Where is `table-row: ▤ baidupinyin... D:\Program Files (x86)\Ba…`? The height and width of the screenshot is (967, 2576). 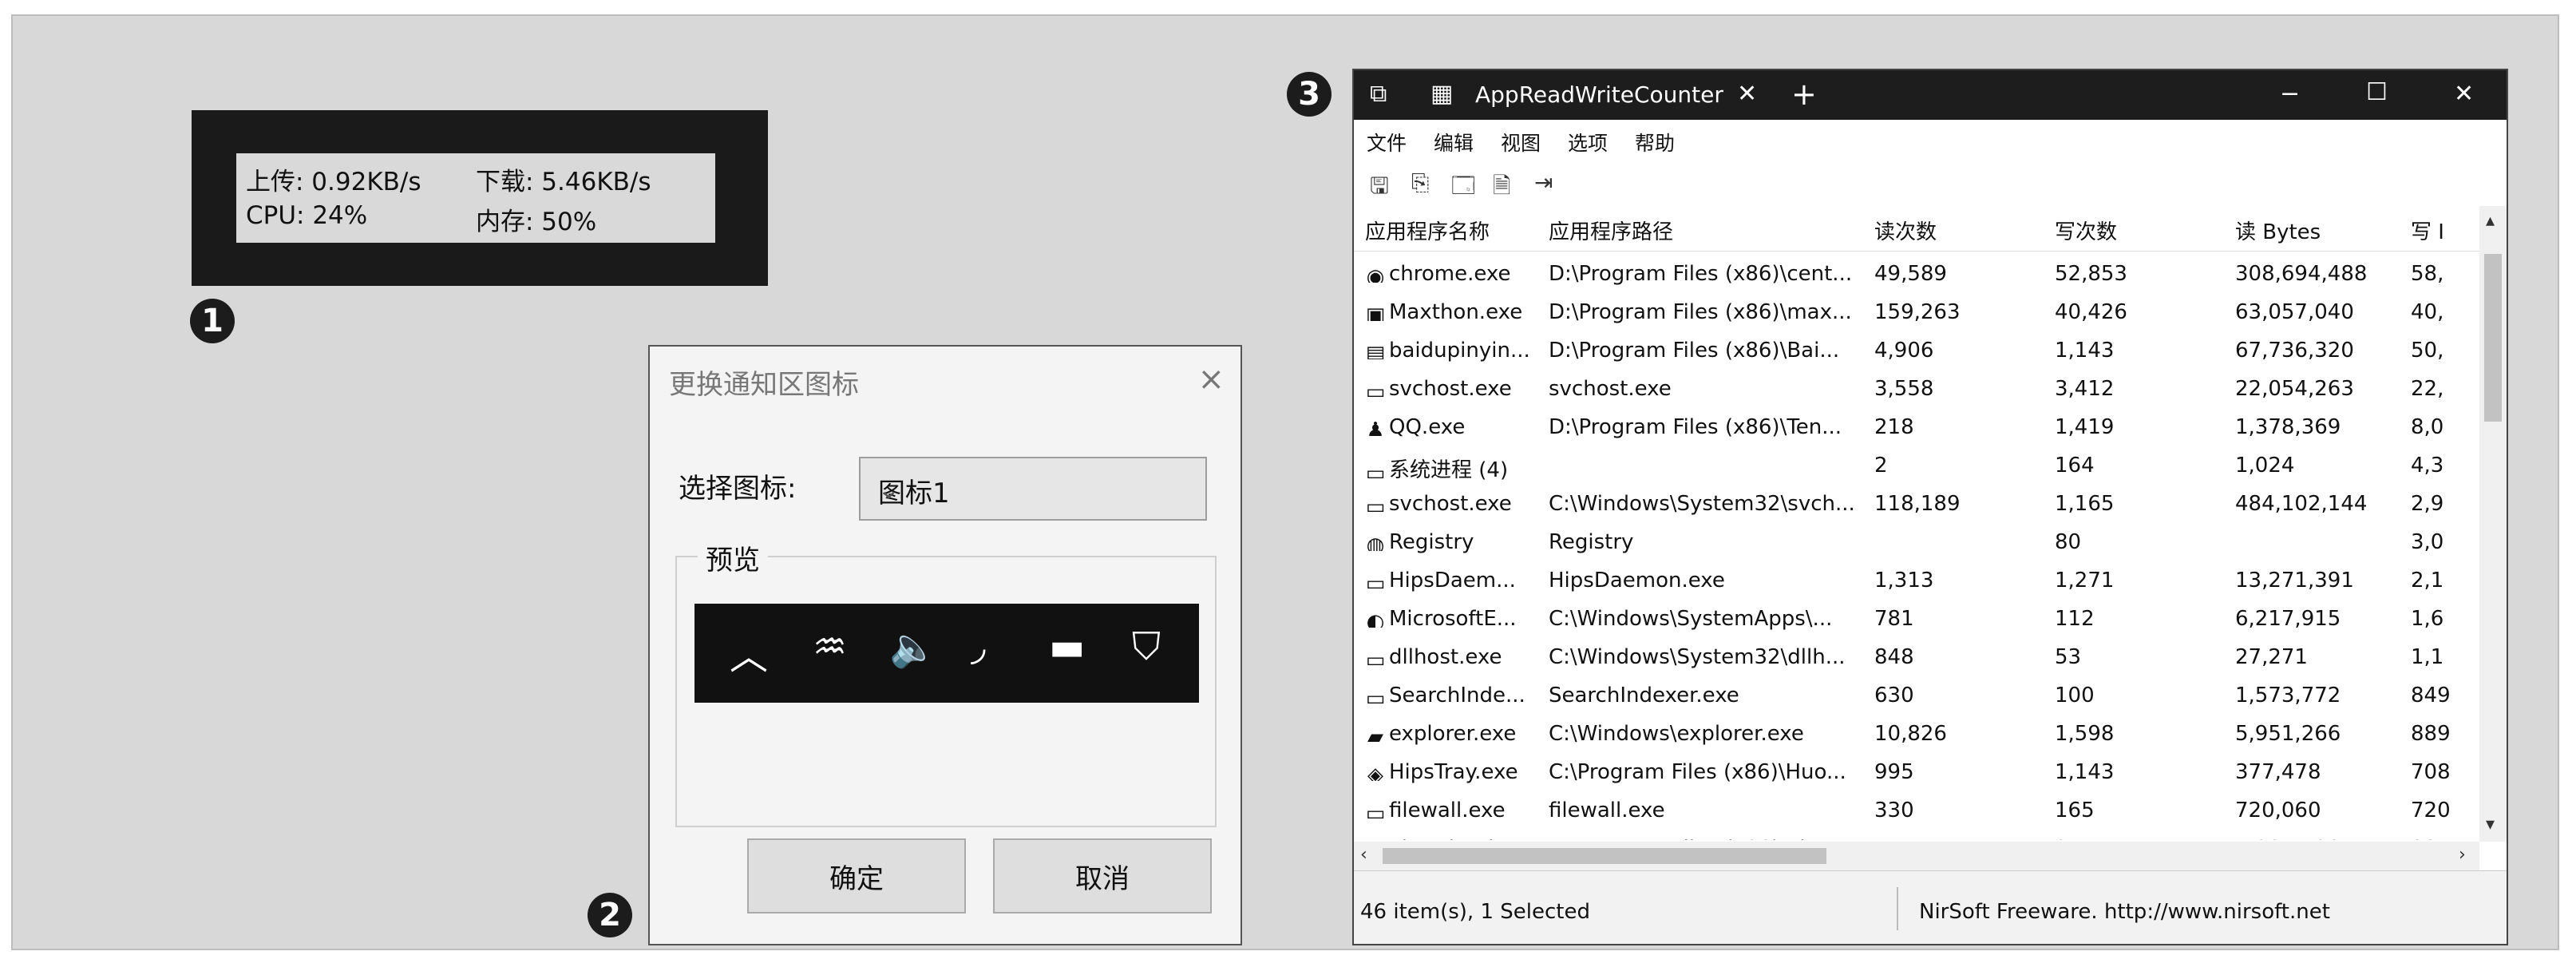
table-row: ▤ baidupinyin... D:\Program Files (x86)\Ba… is located at coordinates (1917, 351).